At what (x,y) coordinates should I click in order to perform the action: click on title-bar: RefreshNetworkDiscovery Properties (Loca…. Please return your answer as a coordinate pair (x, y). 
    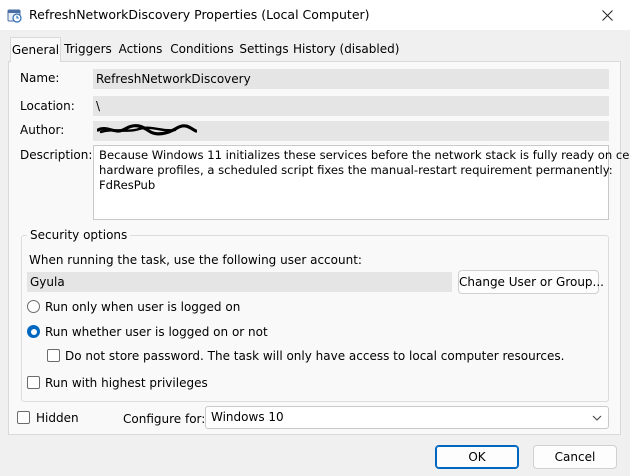
    Looking at the image, I should click on (315, 15).